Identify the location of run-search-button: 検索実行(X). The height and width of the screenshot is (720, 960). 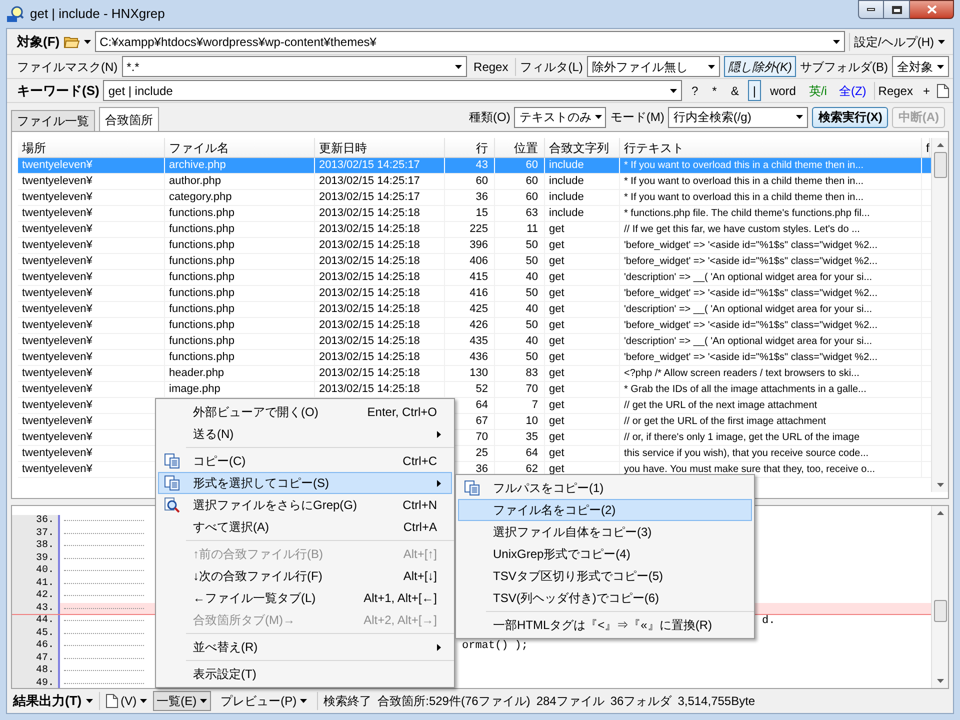
(850, 117).